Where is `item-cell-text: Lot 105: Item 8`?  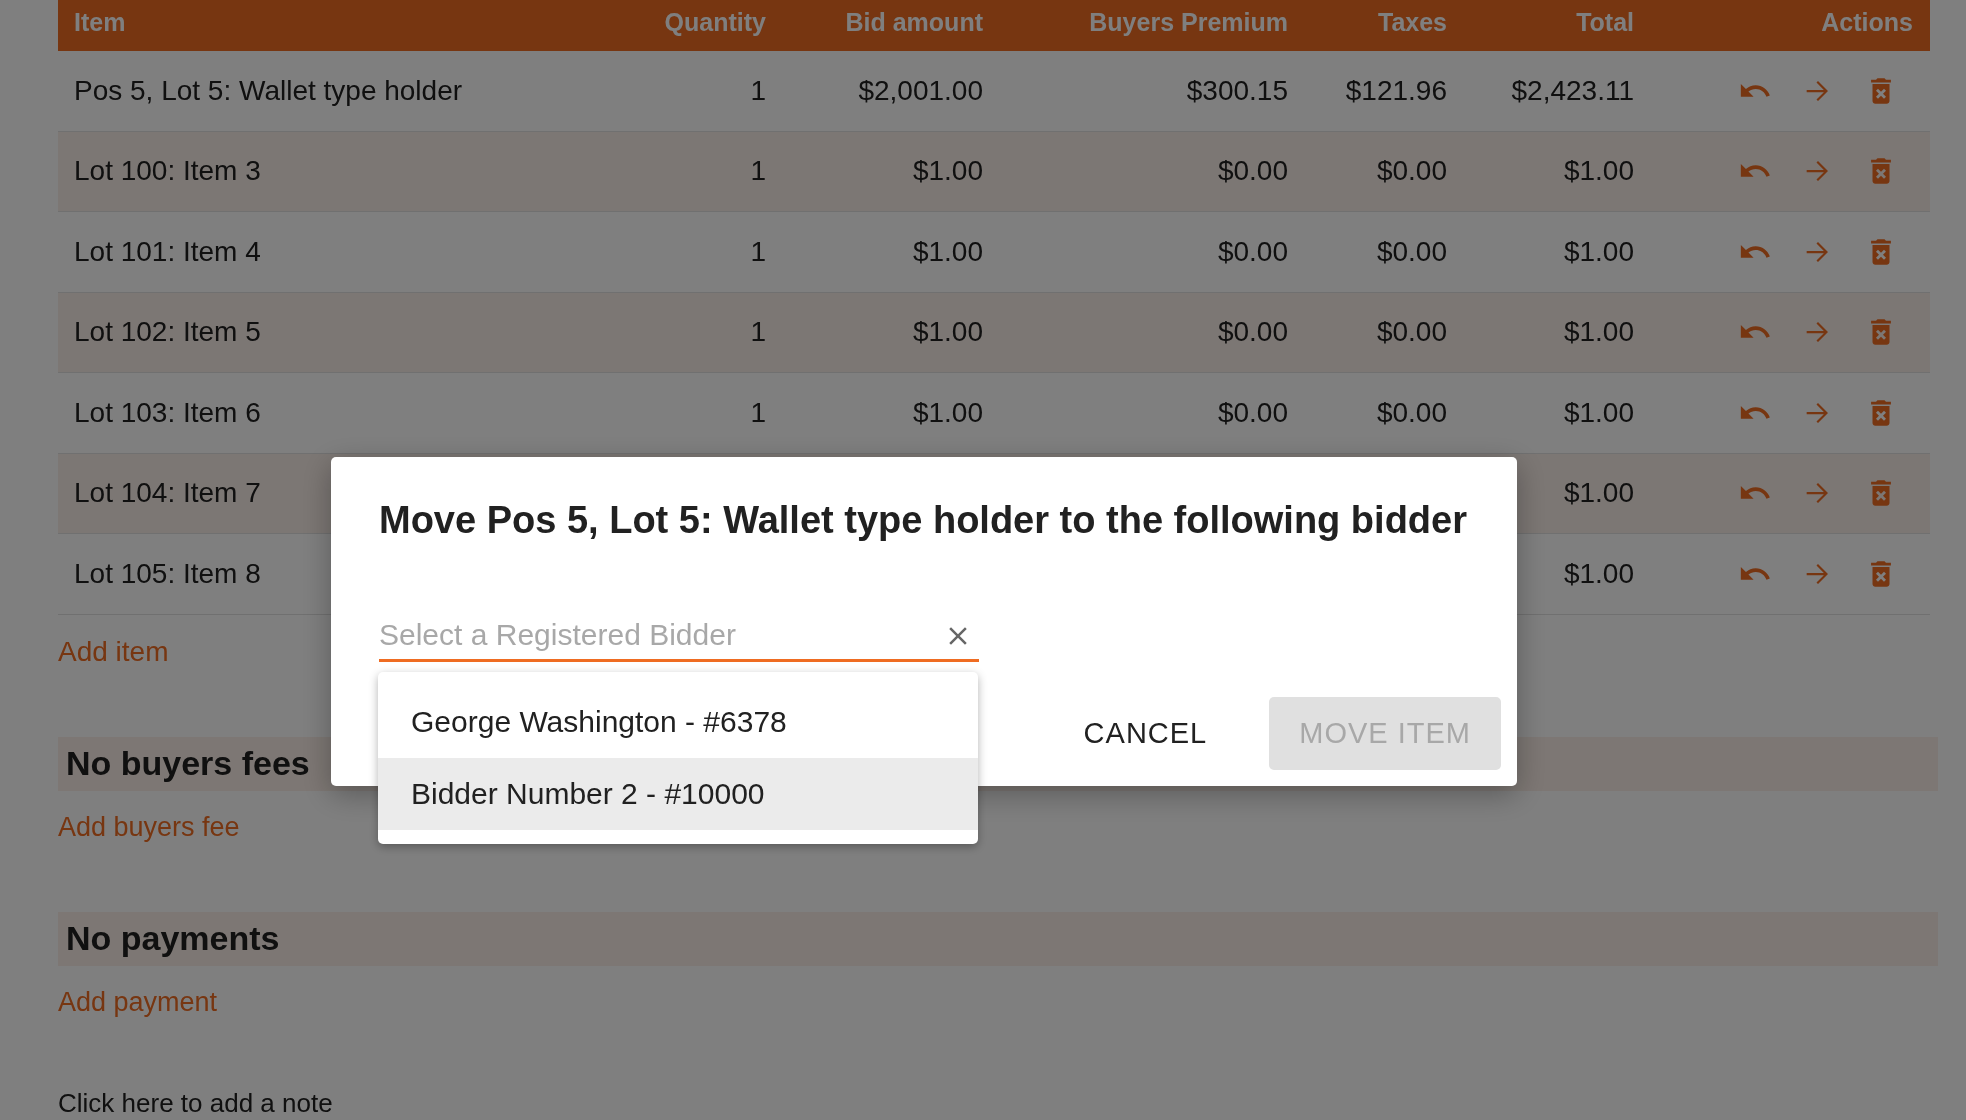
item-cell-text: Lot 105: Item 8 is located at coordinates (167, 573).